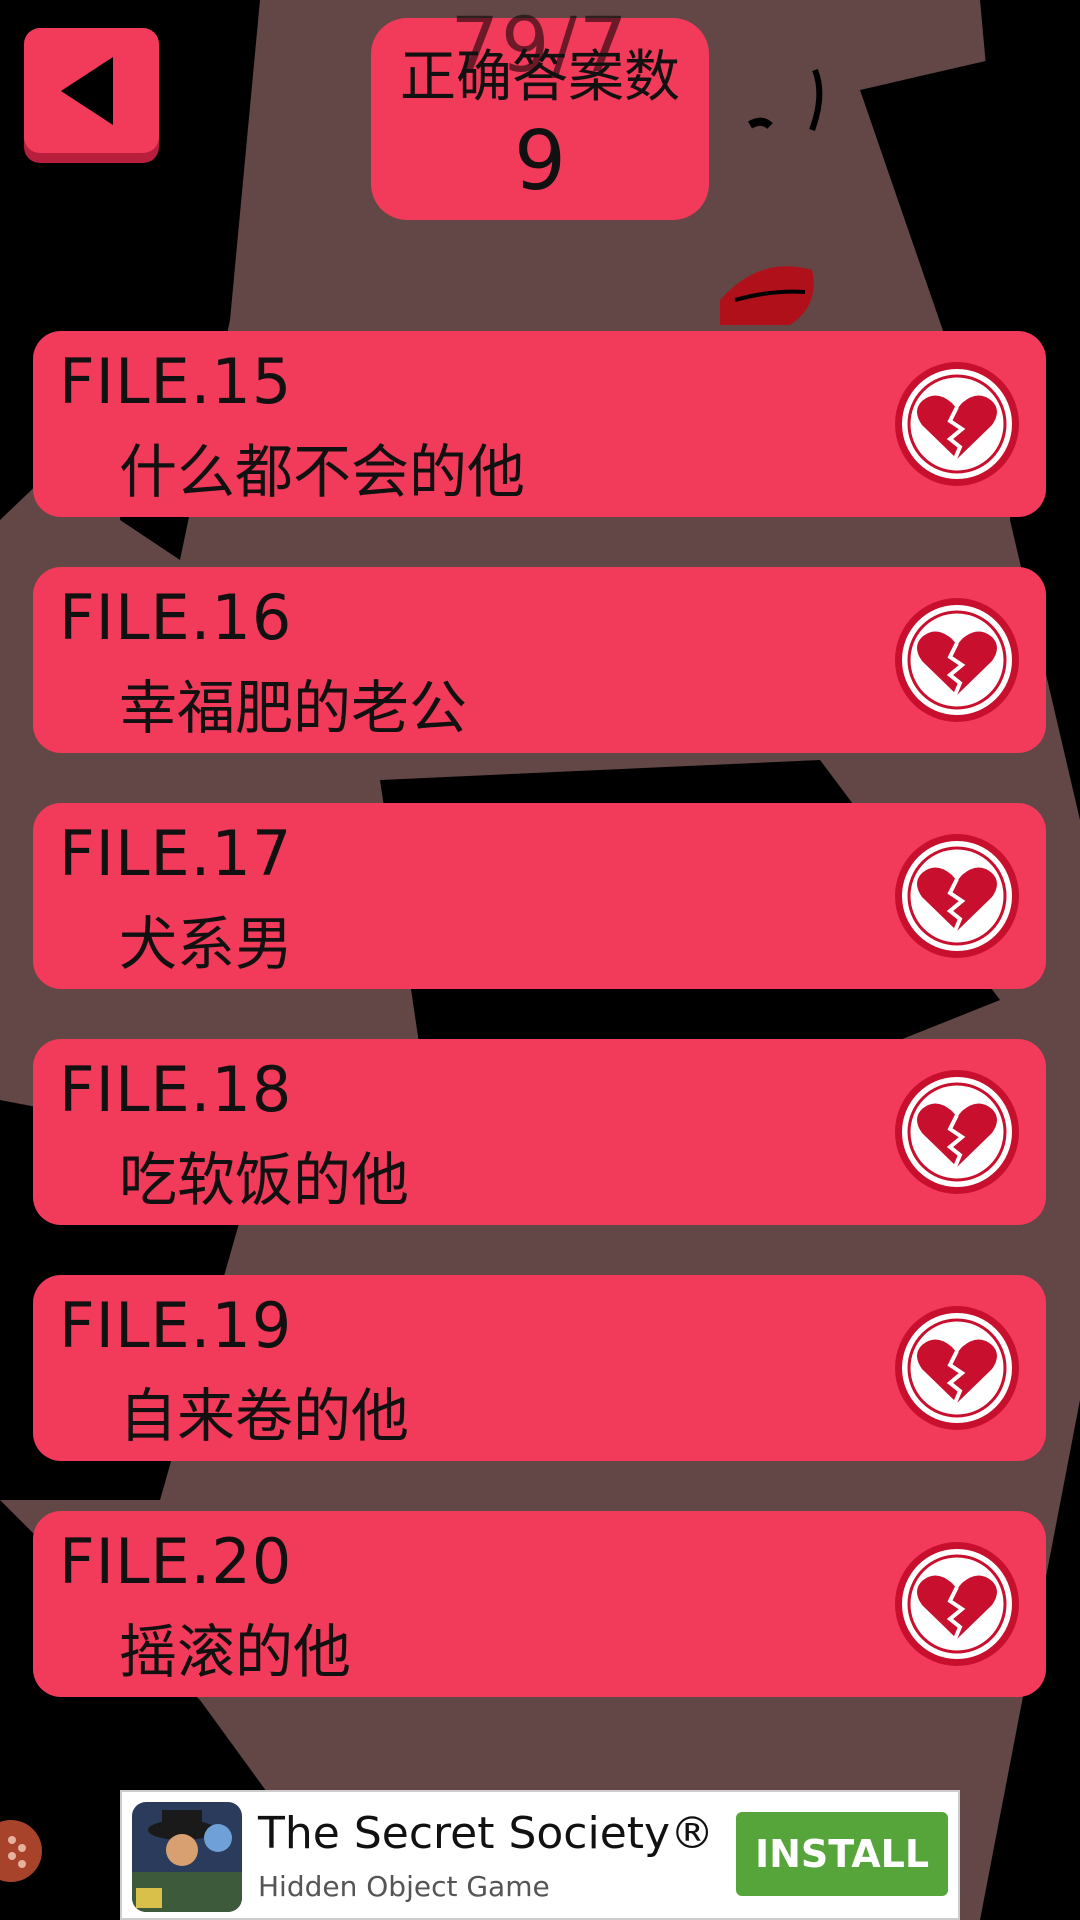 The height and width of the screenshot is (1920, 1080). What do you see at coordinates (486, 1833) in the screenshot?
I see `ad-title: The Secret Society®` at bounding box center [486, 1833].